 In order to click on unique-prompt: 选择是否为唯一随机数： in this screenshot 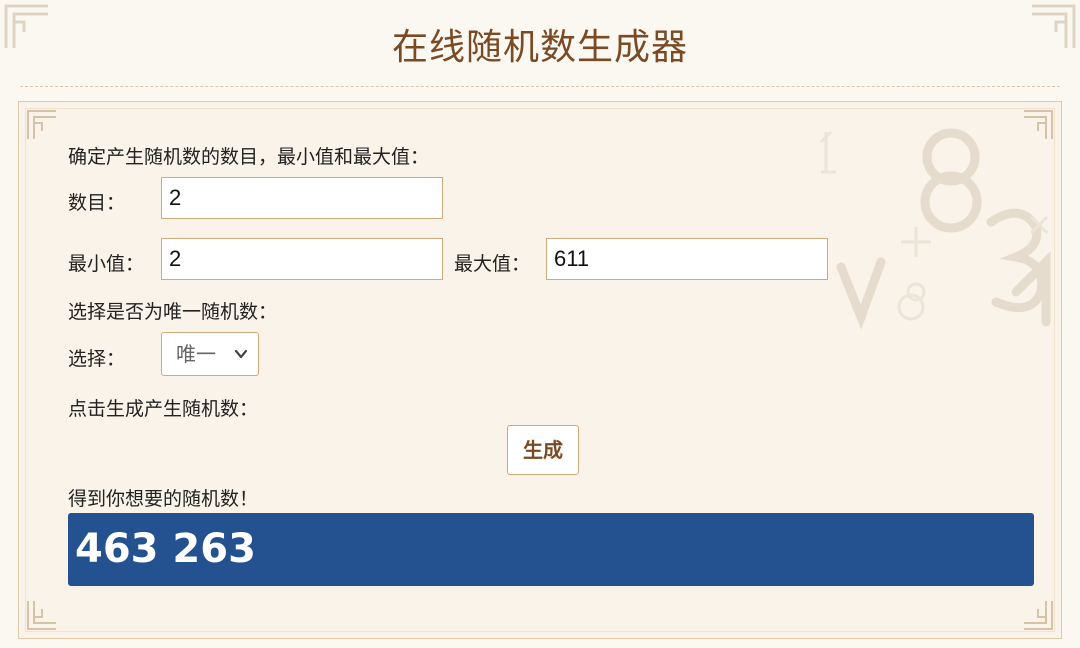, I will do `click(173, 312)`.